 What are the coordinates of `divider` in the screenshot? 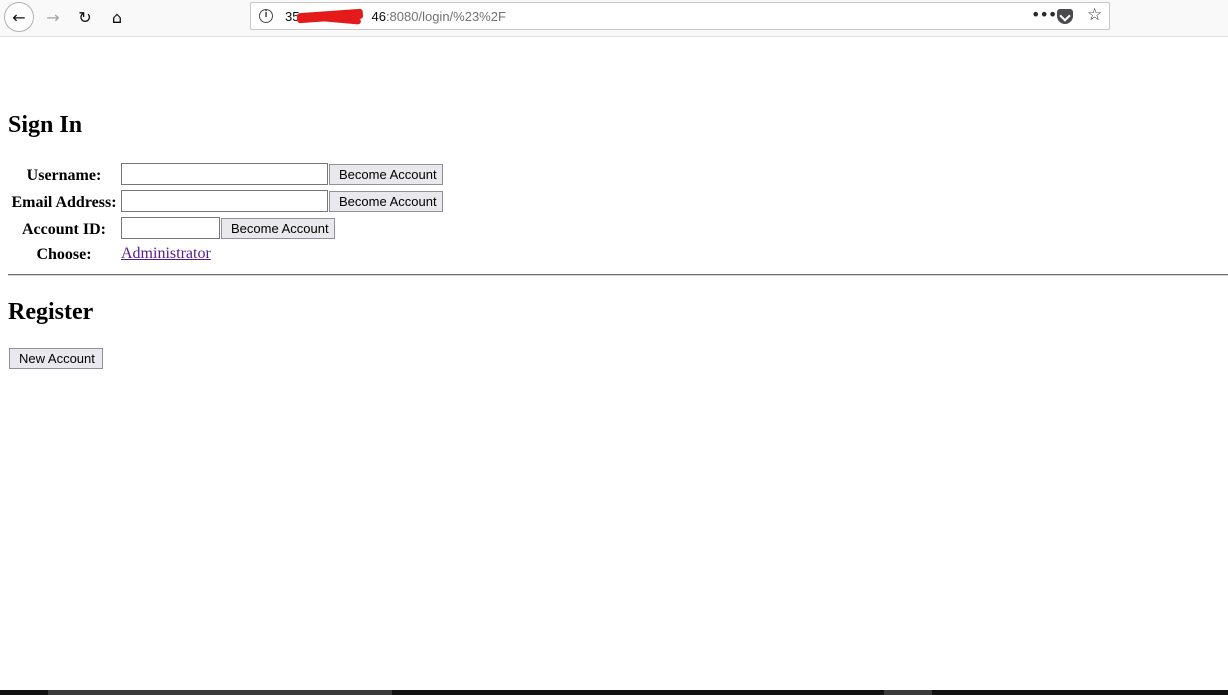 It's located at (618, 275).